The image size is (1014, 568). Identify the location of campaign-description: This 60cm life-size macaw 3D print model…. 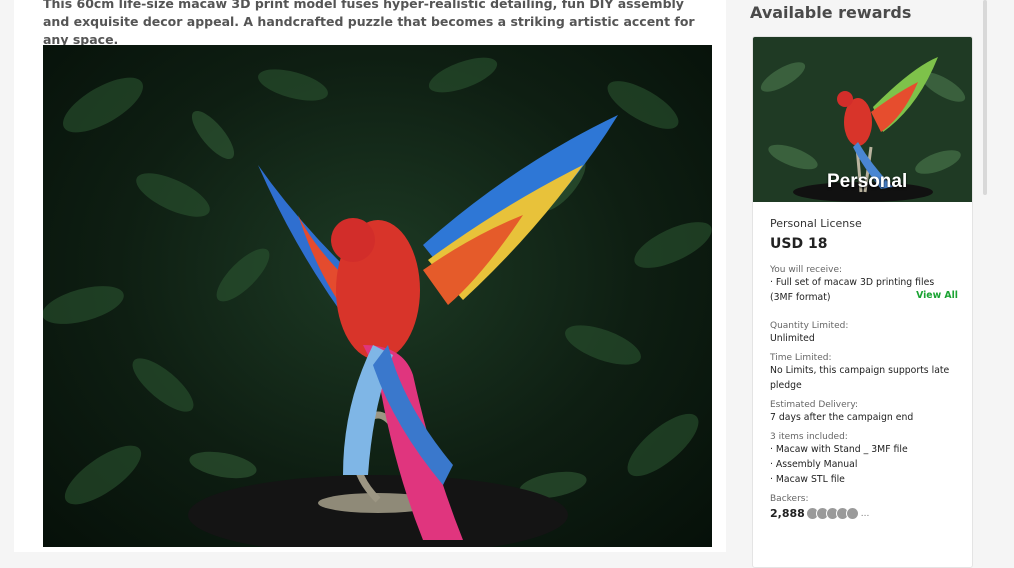
(369, 23).